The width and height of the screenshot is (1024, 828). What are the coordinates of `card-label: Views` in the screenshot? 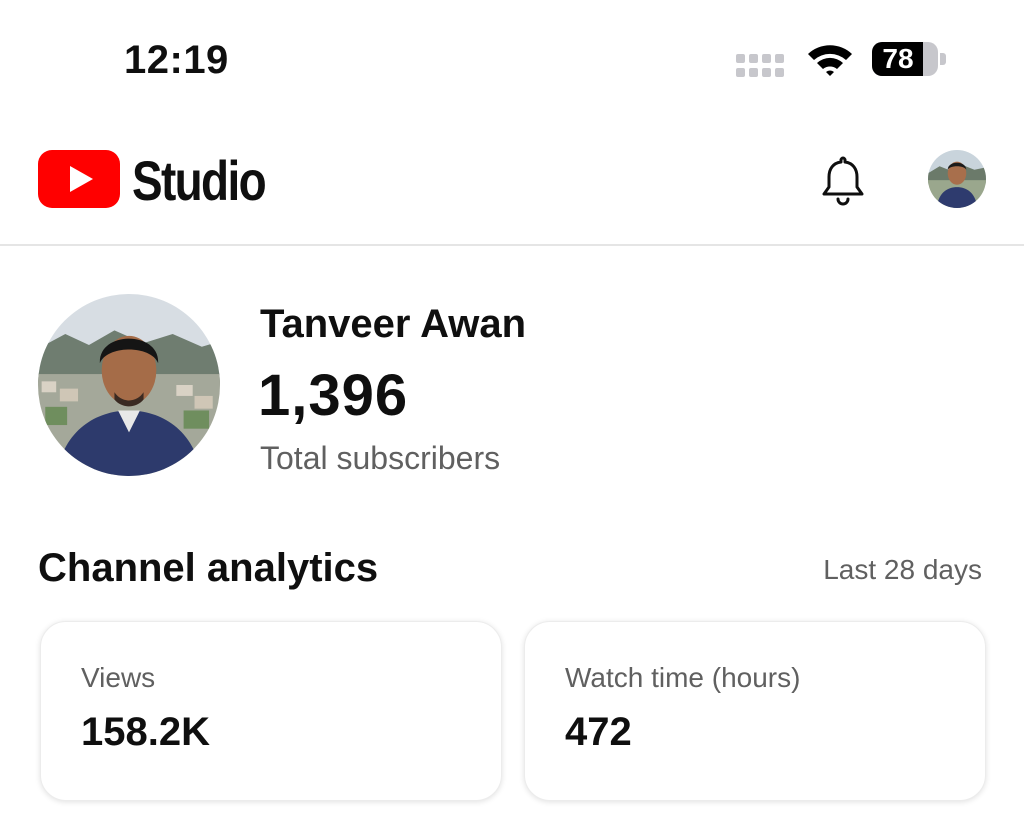 It's located at (118, 677).